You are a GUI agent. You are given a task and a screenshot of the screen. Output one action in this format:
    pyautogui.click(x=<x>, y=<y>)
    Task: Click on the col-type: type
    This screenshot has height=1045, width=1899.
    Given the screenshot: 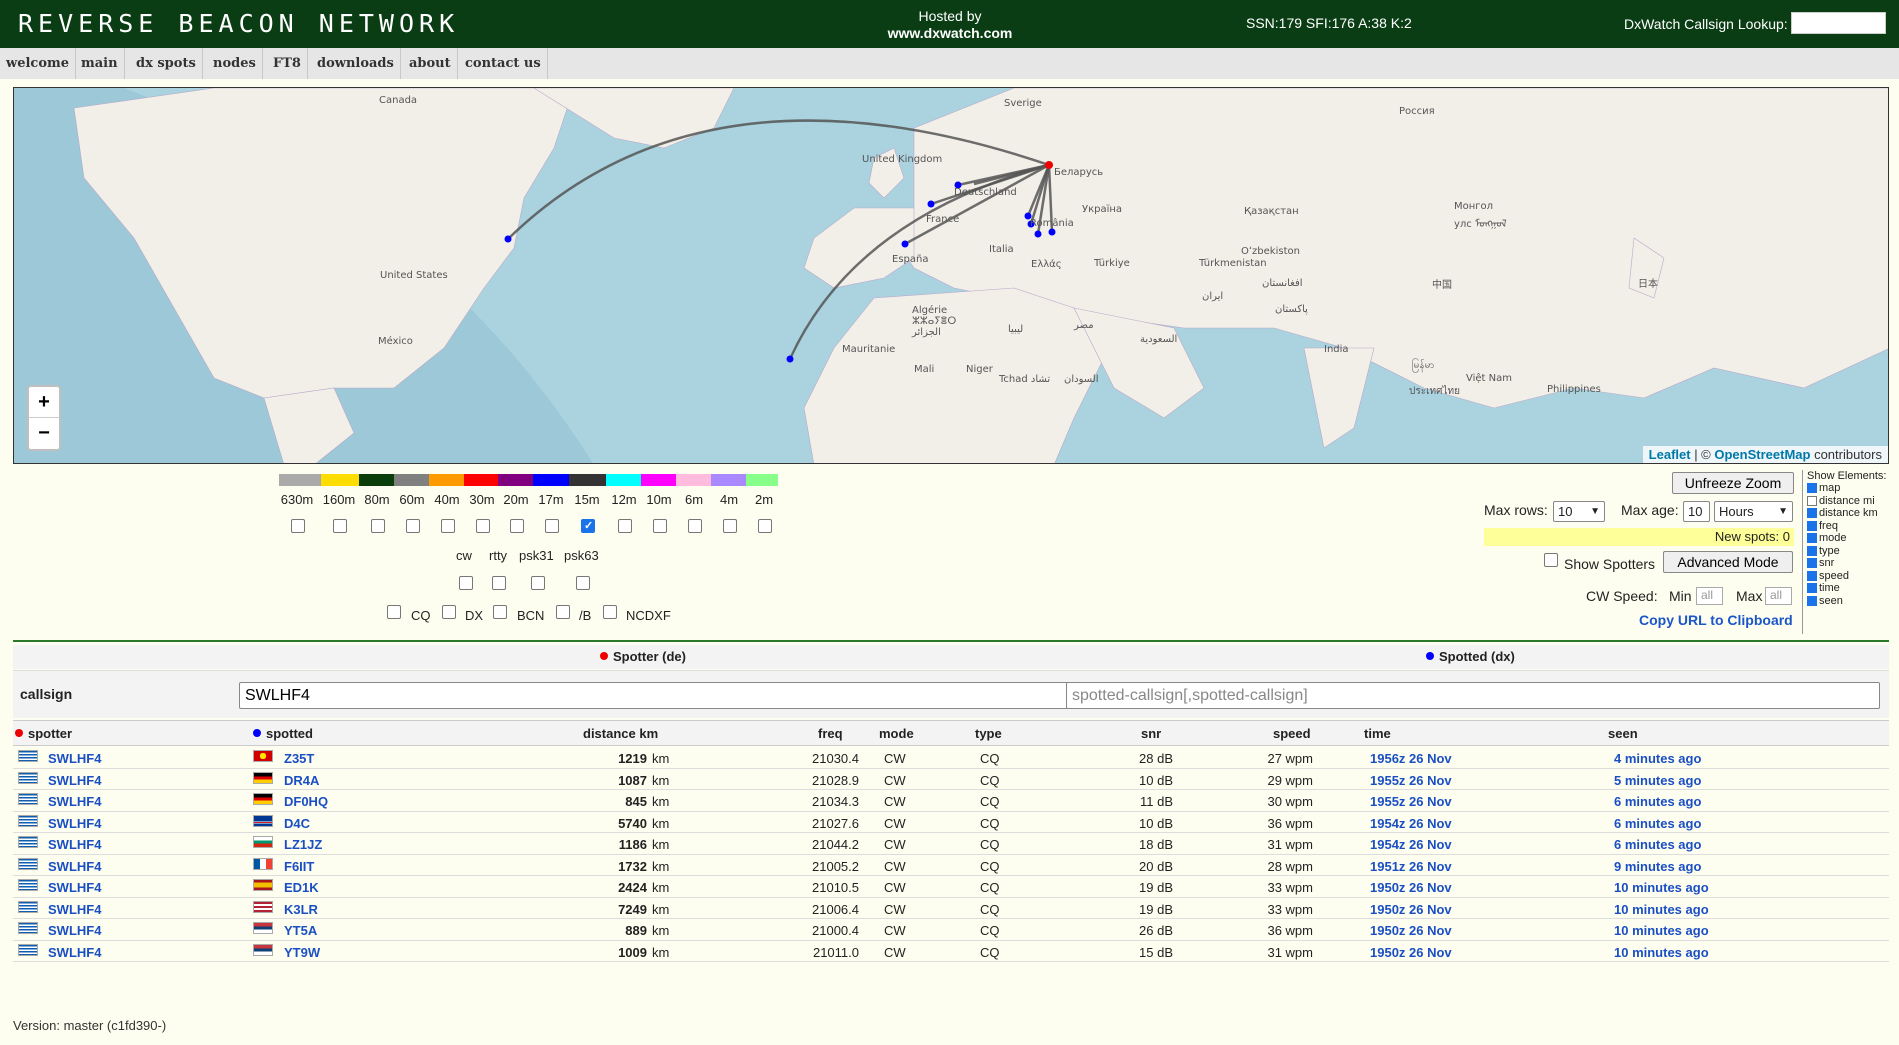 What is the action you would take?
    pyautogui.click(x=988, y=733)
    